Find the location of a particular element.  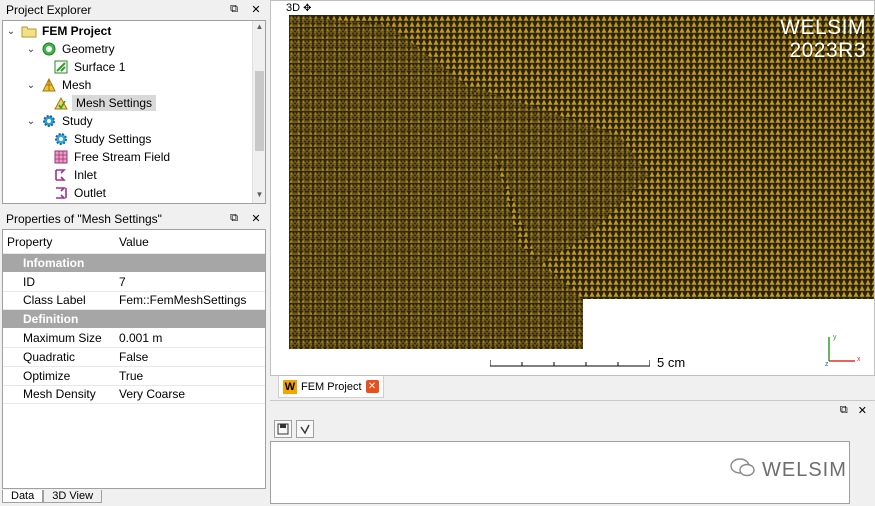

properties-title: Properties of "Mesh Settings" is located at coordinates (84, 219).